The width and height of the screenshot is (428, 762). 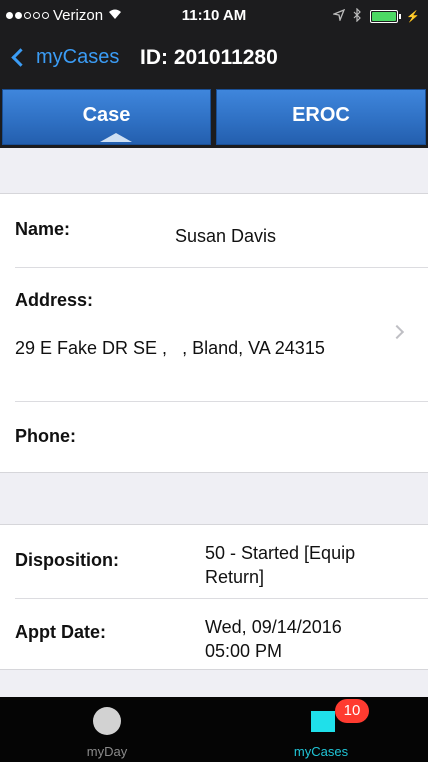 I want to click on back-button: myCases, so click(x=64, y=57).